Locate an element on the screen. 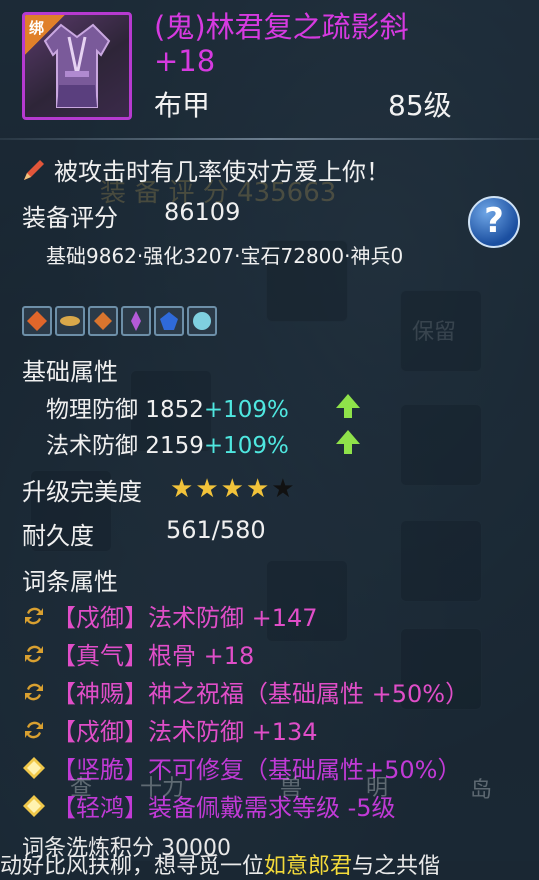  attr-magic-label: 法术防御 2159 is located at coordinates (125, 446).